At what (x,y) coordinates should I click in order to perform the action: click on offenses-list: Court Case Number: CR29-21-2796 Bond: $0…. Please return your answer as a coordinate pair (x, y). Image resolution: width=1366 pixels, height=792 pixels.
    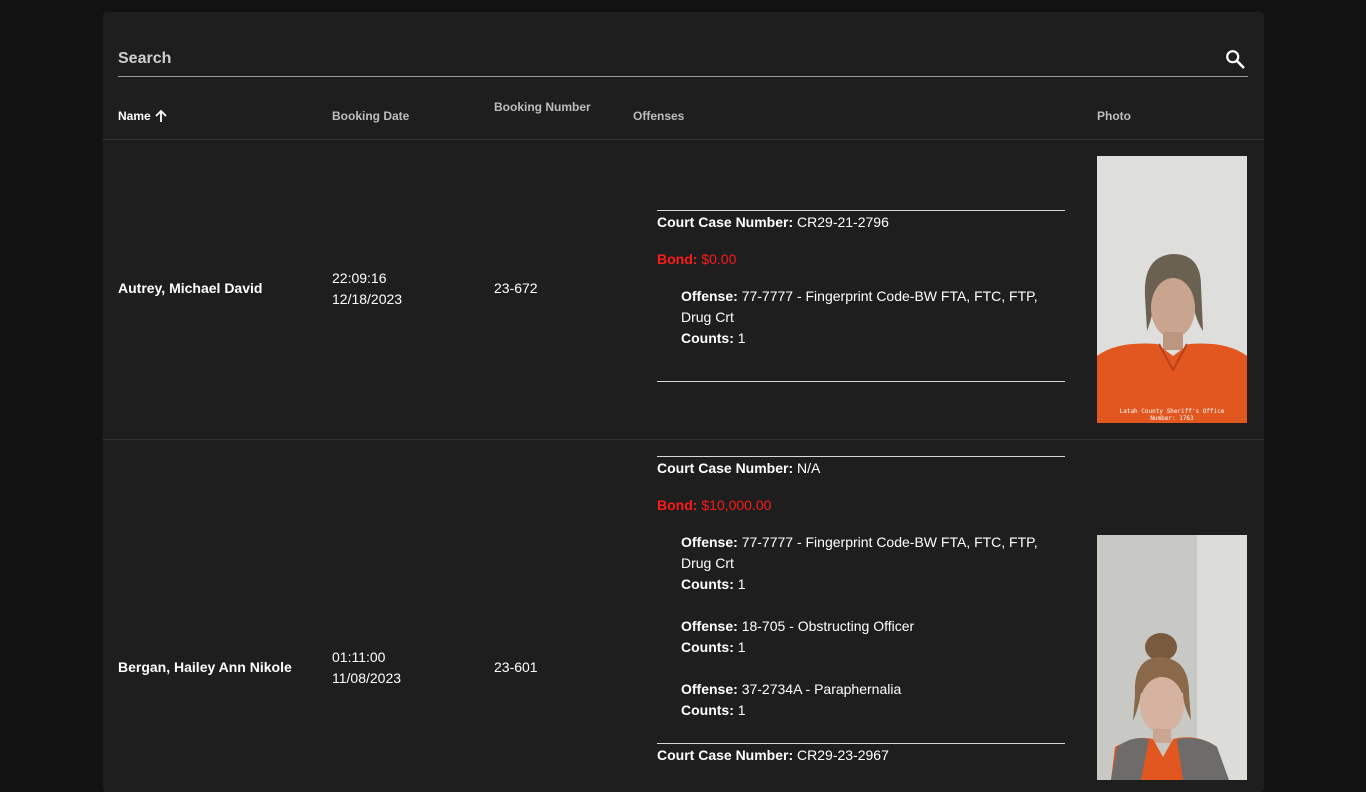
    Looking at the image, I should click on (861, 296).